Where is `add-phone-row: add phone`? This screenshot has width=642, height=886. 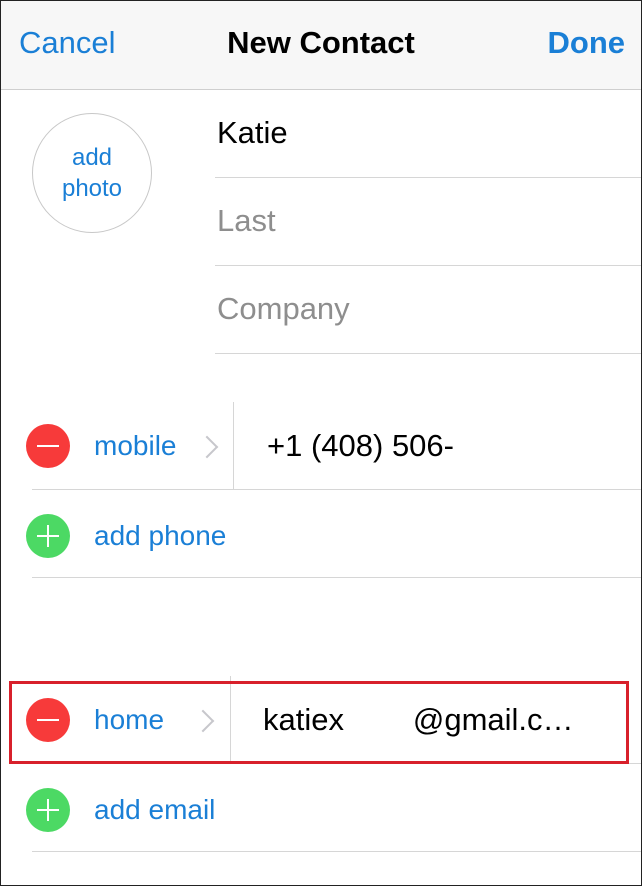
add-phone-row: add phone is located at coordinates (321, 534).